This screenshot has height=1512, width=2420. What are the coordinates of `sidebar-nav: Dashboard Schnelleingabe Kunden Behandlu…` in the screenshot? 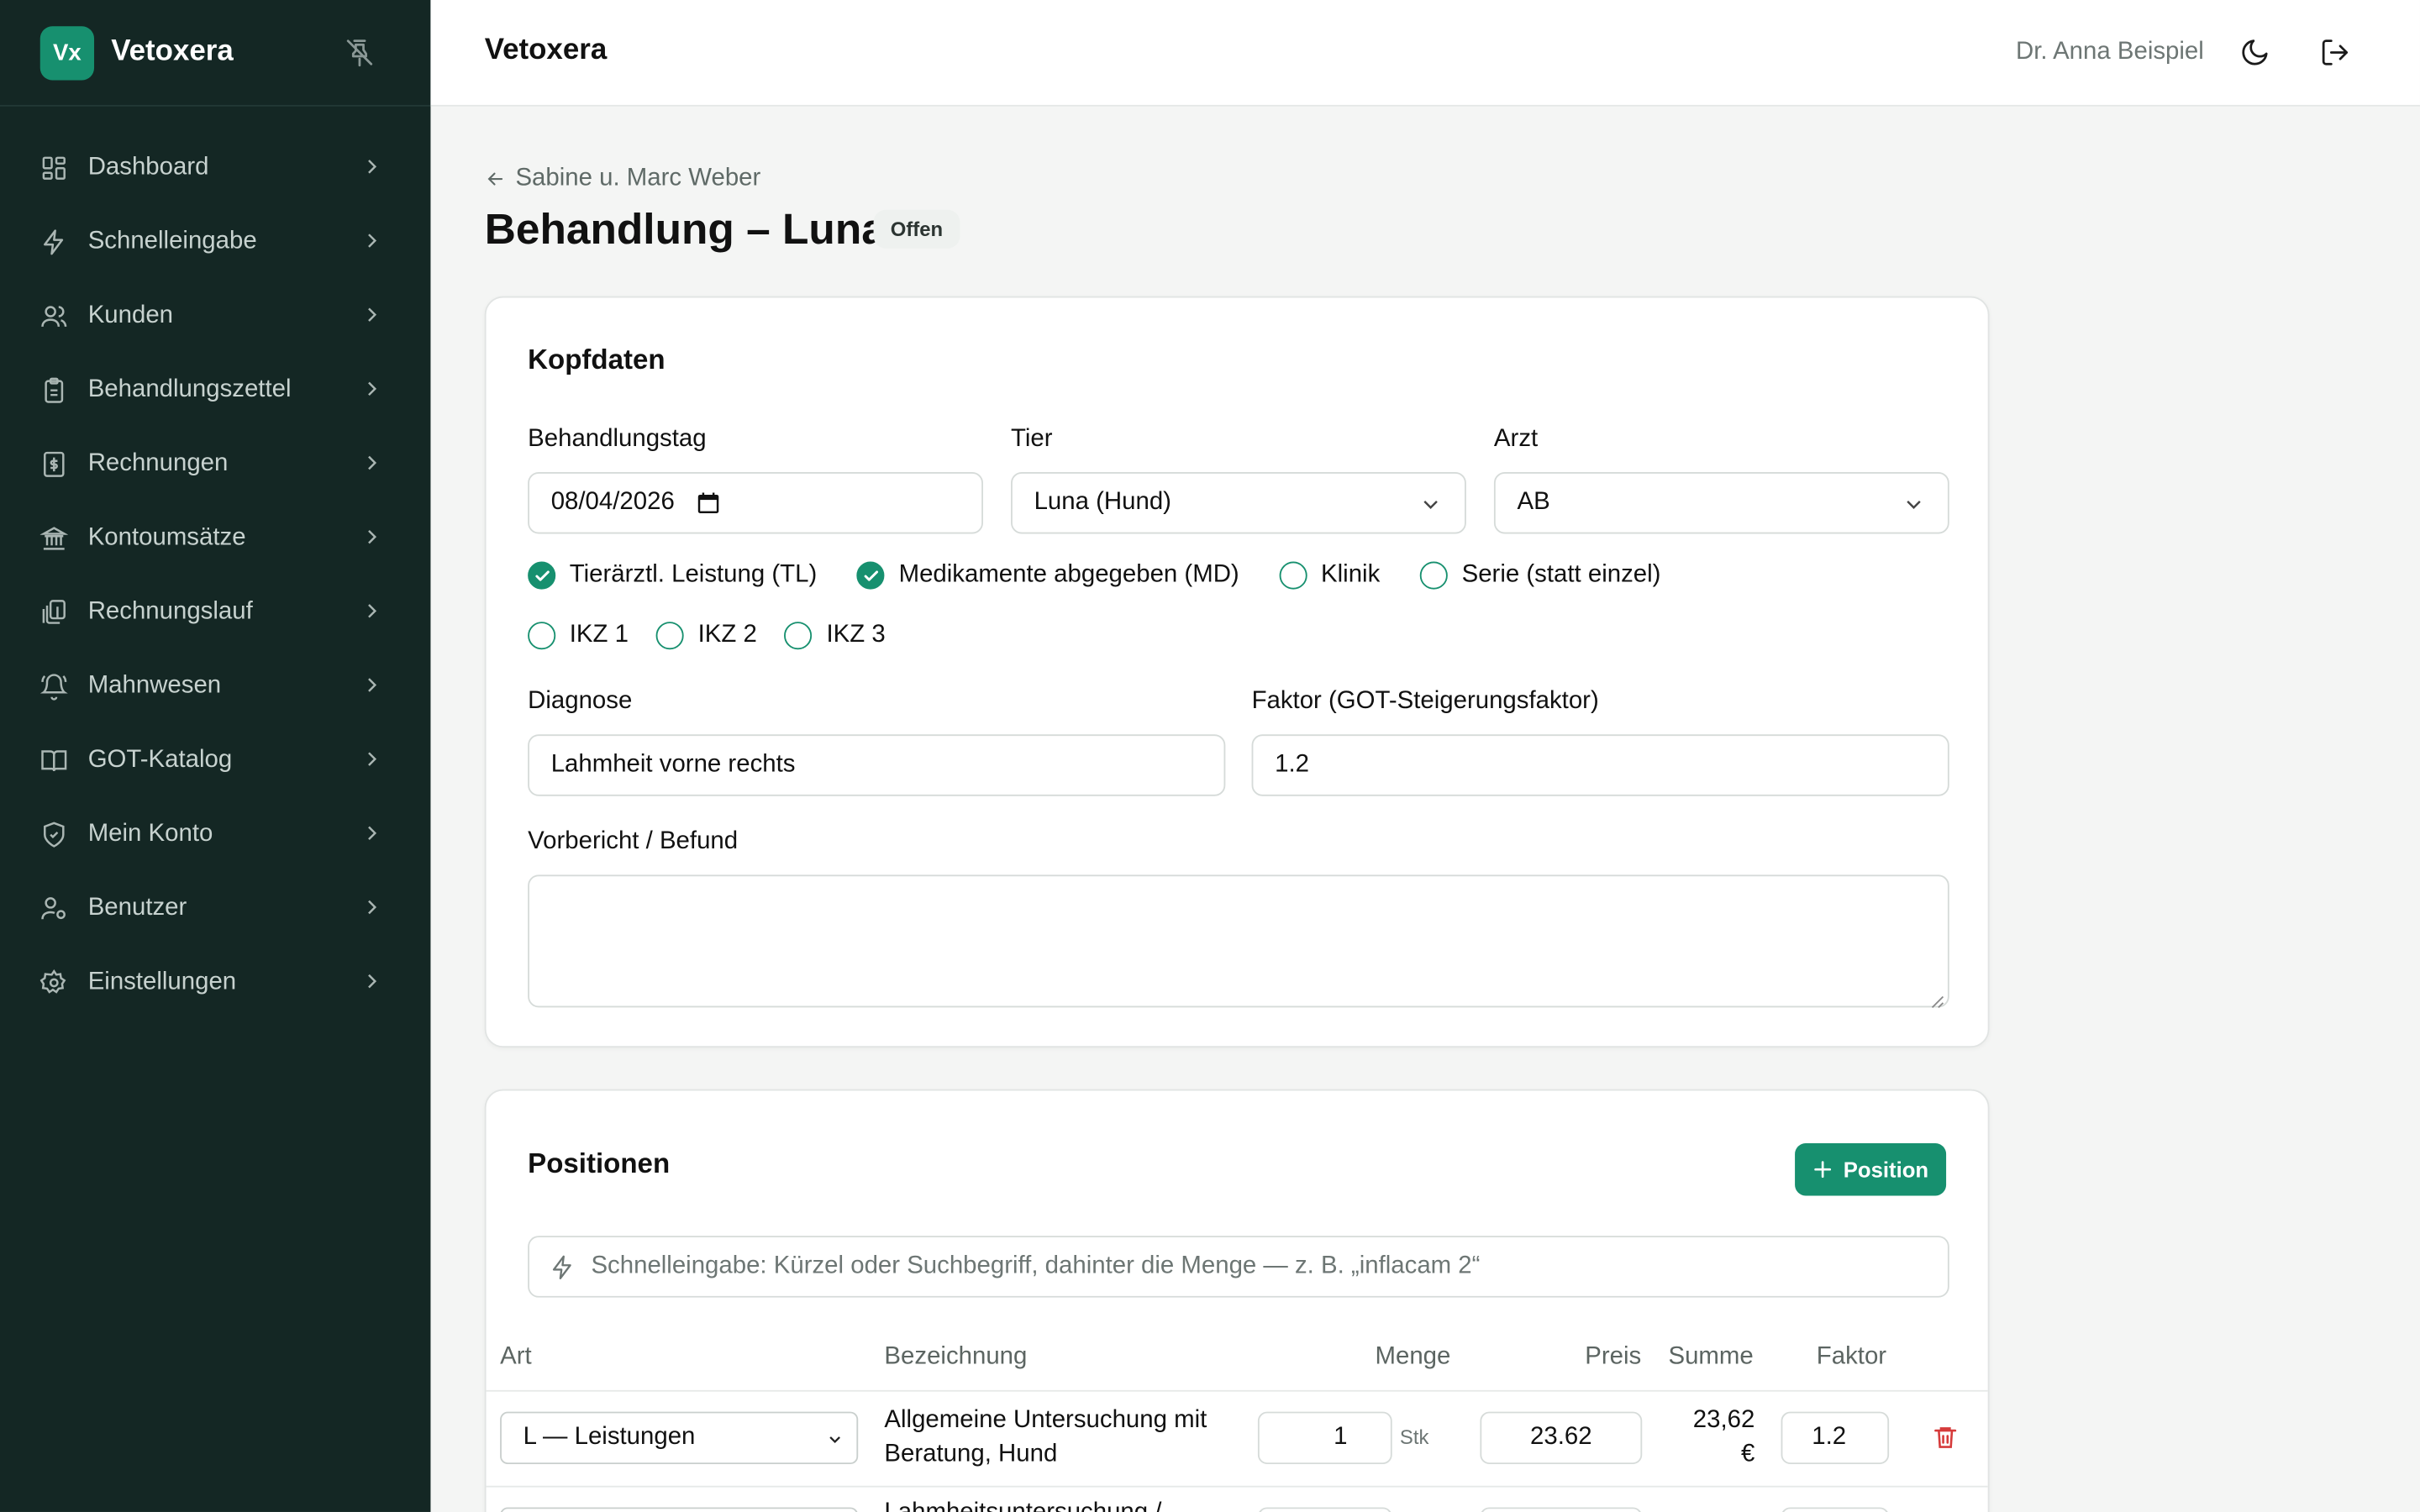 It's located at (215, 563).